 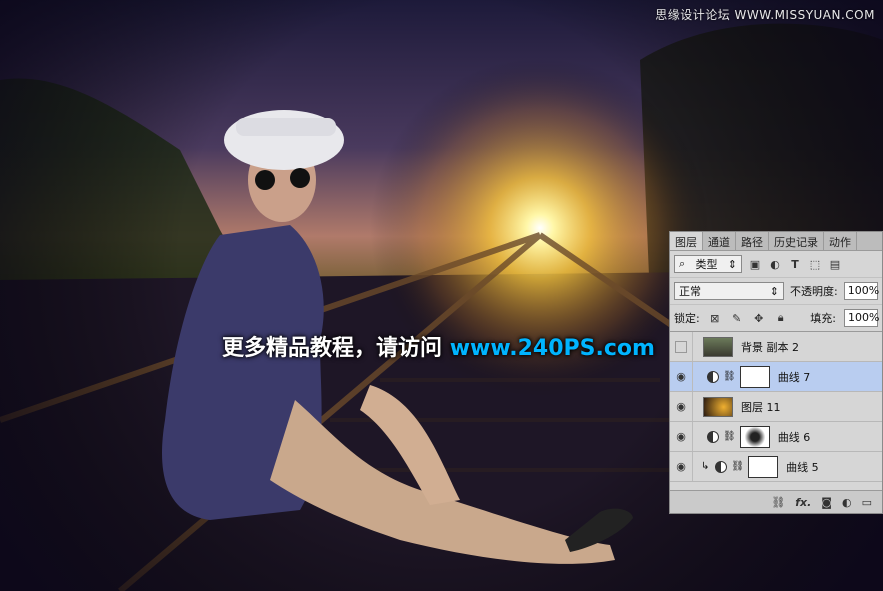 I want to click on opacity-input: 100%, so click(x=861, y=291).